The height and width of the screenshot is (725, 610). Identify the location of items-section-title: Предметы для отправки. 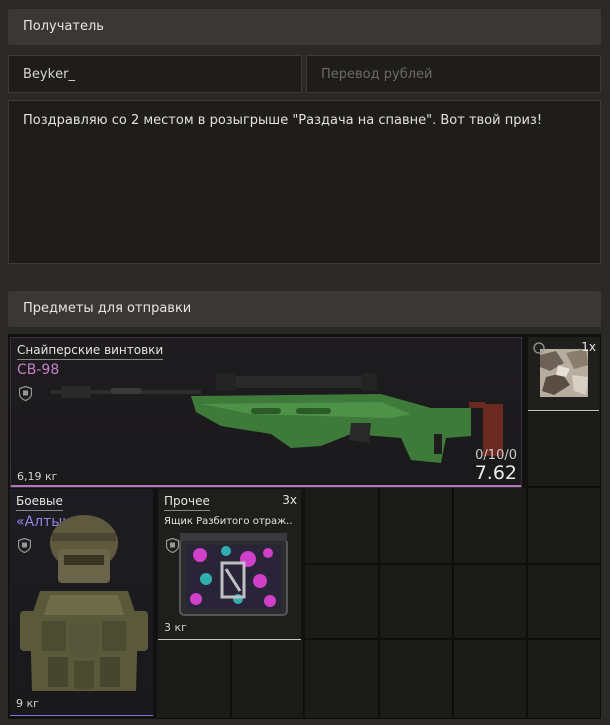
(107, 308).